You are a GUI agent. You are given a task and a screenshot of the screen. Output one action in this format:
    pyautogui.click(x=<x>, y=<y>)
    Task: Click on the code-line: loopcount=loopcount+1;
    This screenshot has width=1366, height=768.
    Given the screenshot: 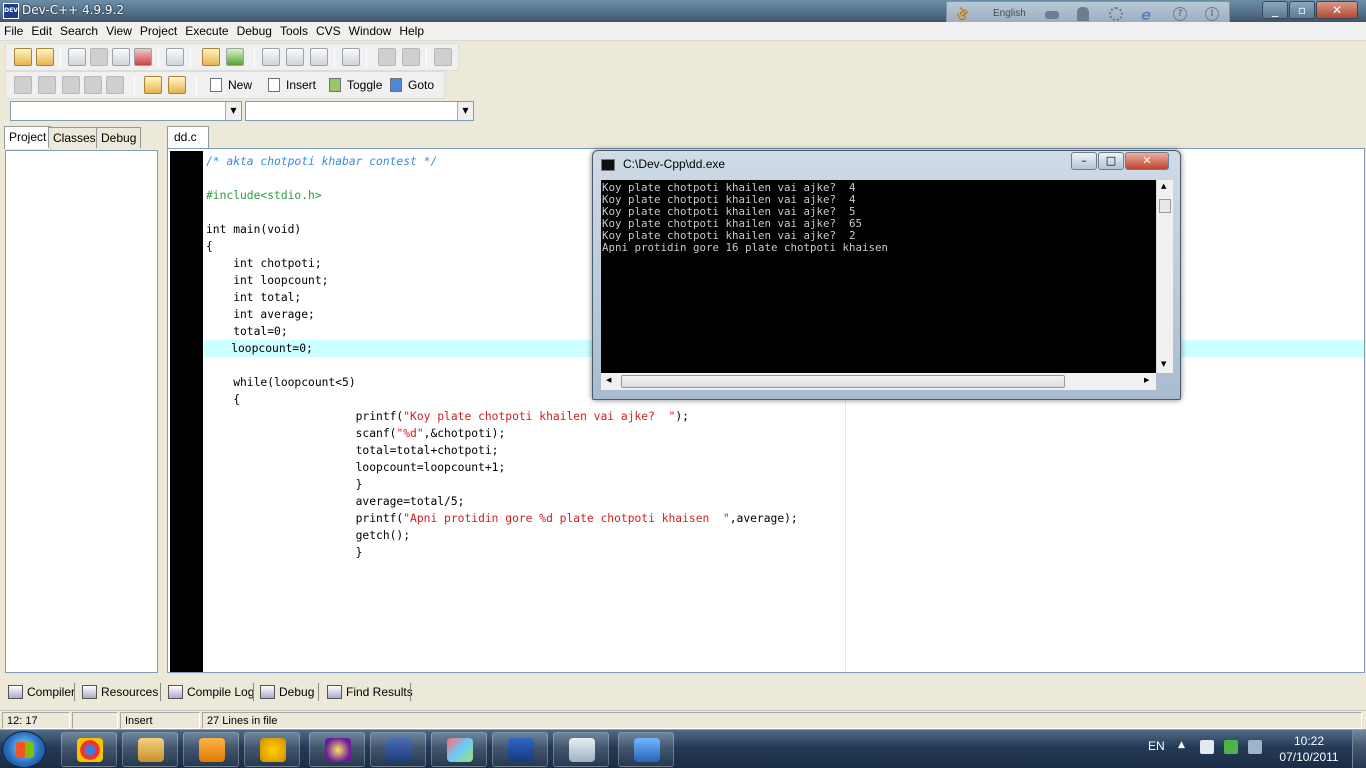 What is the action you would take?
    pyautogui.click(x=356, y=467)
    